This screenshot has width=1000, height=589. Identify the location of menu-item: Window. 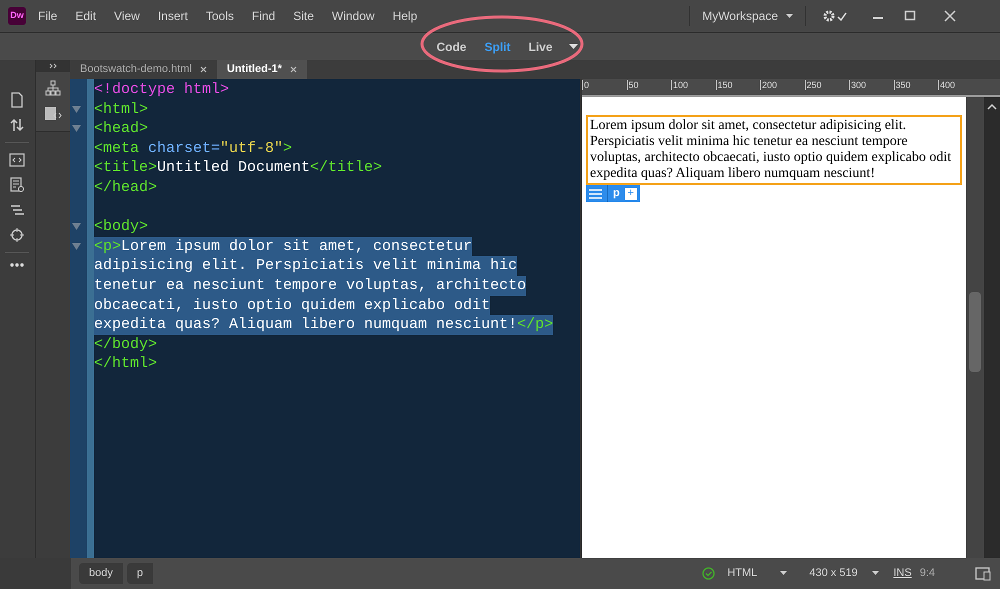
(353, 16).